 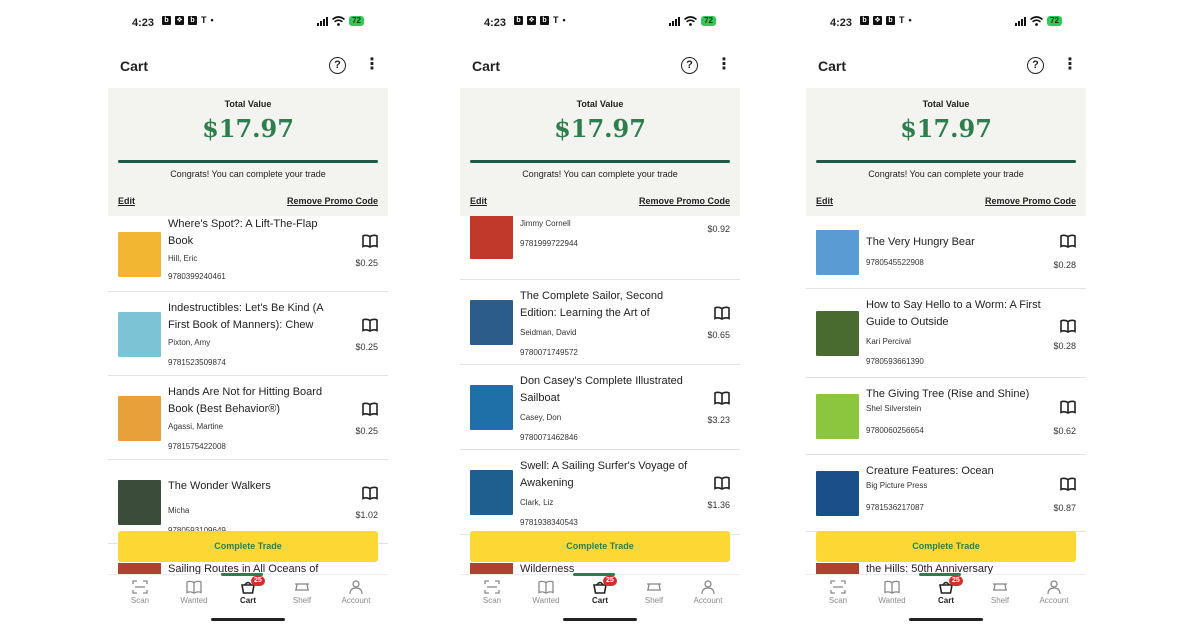 I want to click on account-icon, so click(x=708, y=587).